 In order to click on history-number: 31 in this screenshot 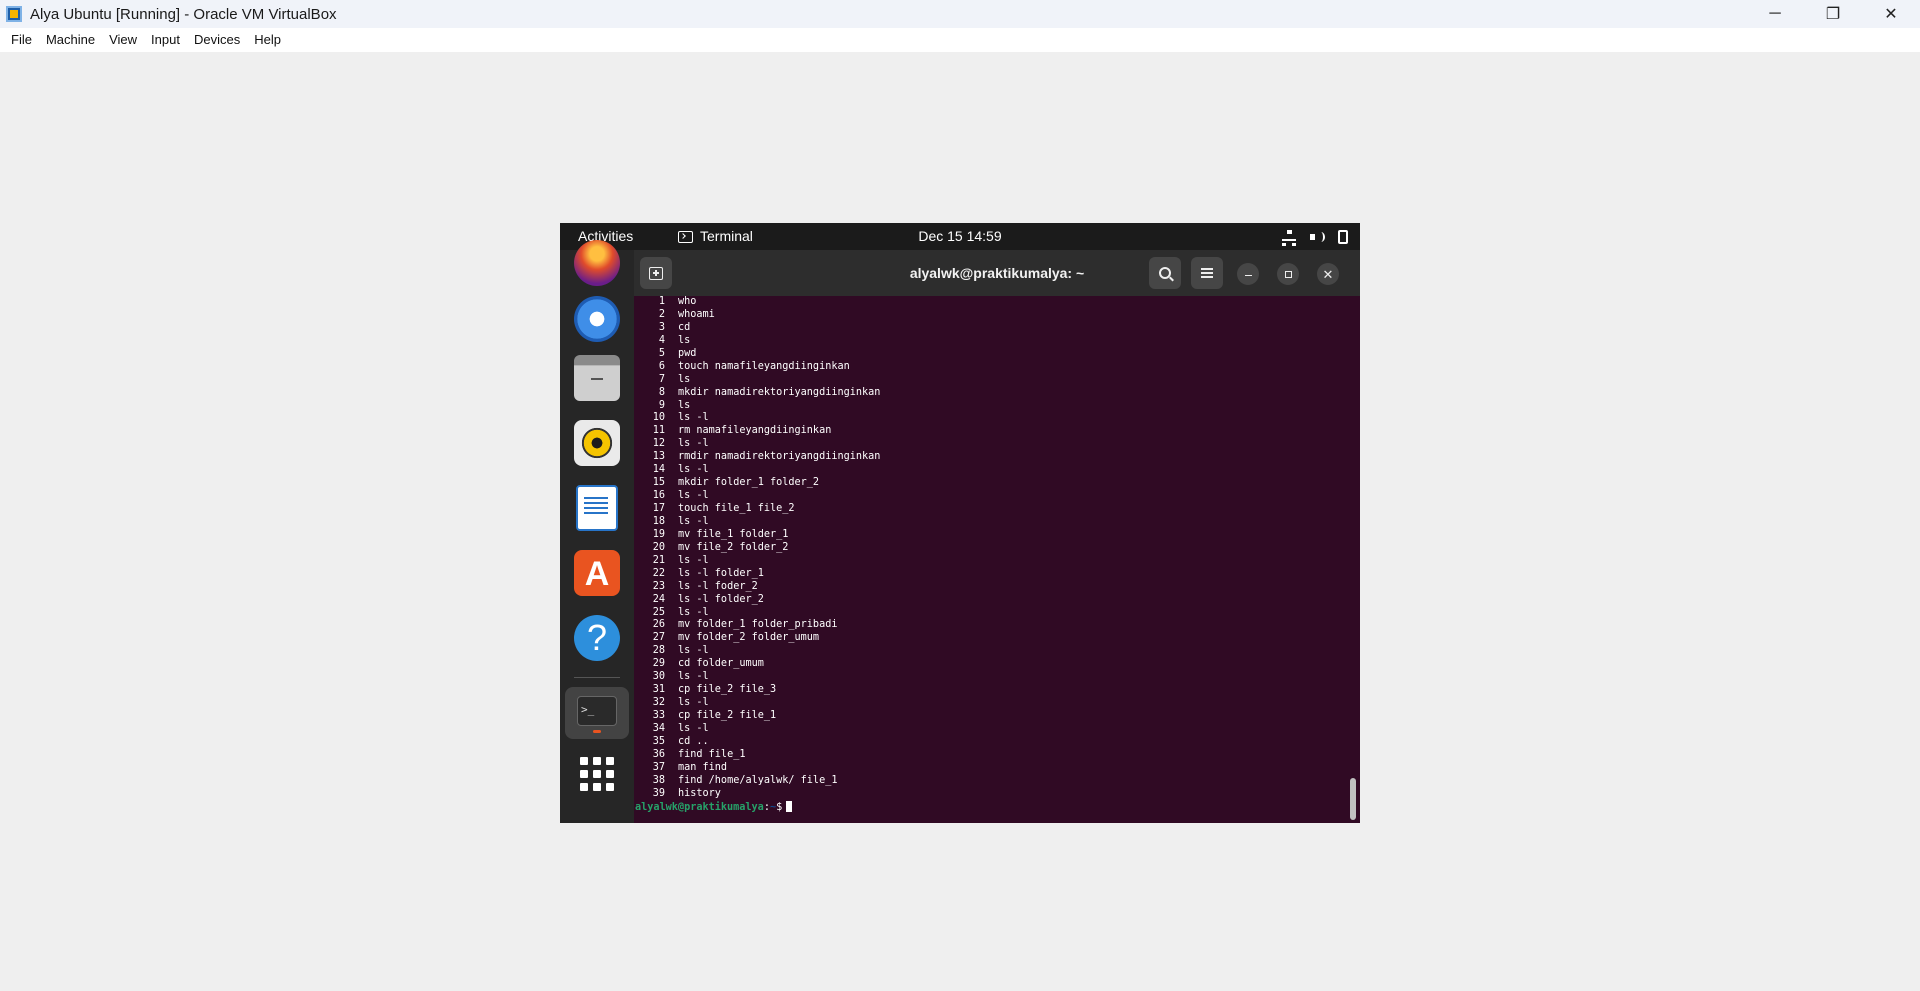, I will do `click(658, 690)`.